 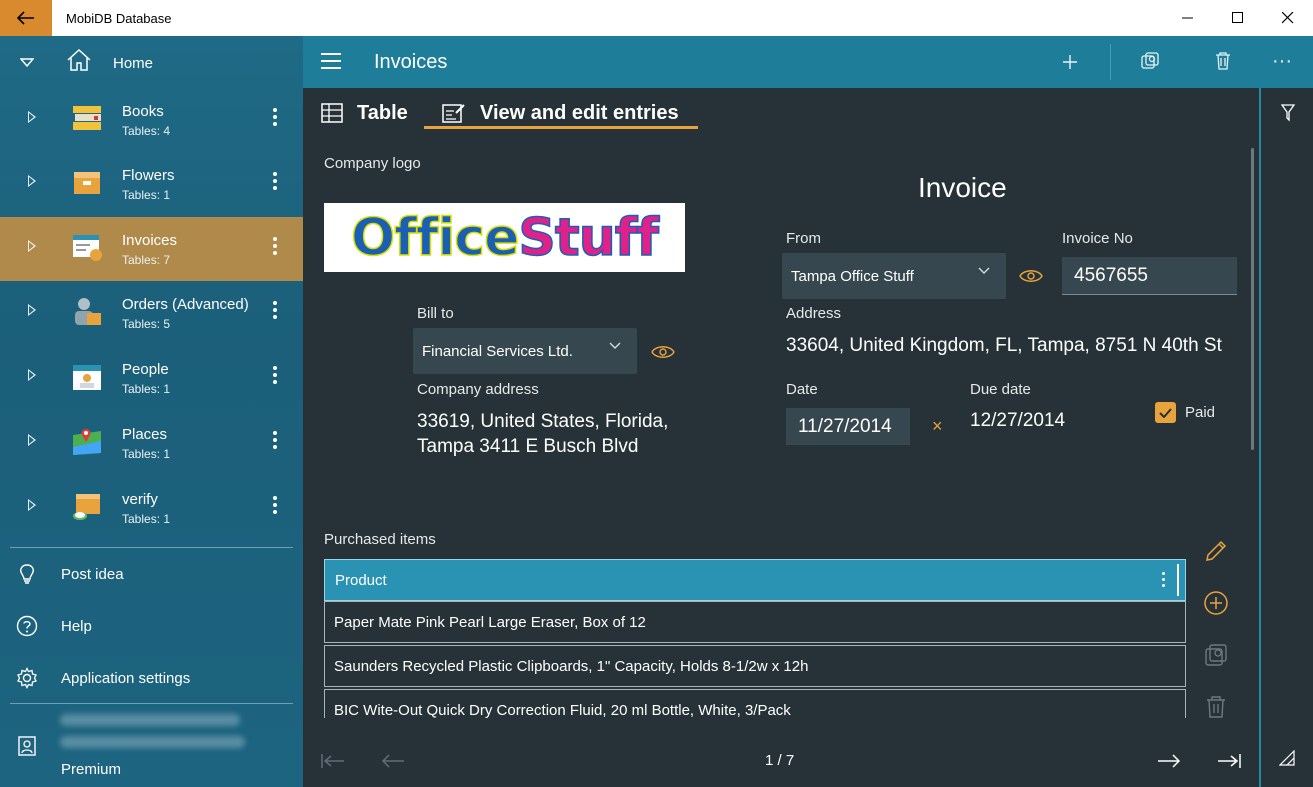 What do you see at coordinates (87, 377) in the screenshot?
I see `calendar-icon` at bounding box center [87, 377].